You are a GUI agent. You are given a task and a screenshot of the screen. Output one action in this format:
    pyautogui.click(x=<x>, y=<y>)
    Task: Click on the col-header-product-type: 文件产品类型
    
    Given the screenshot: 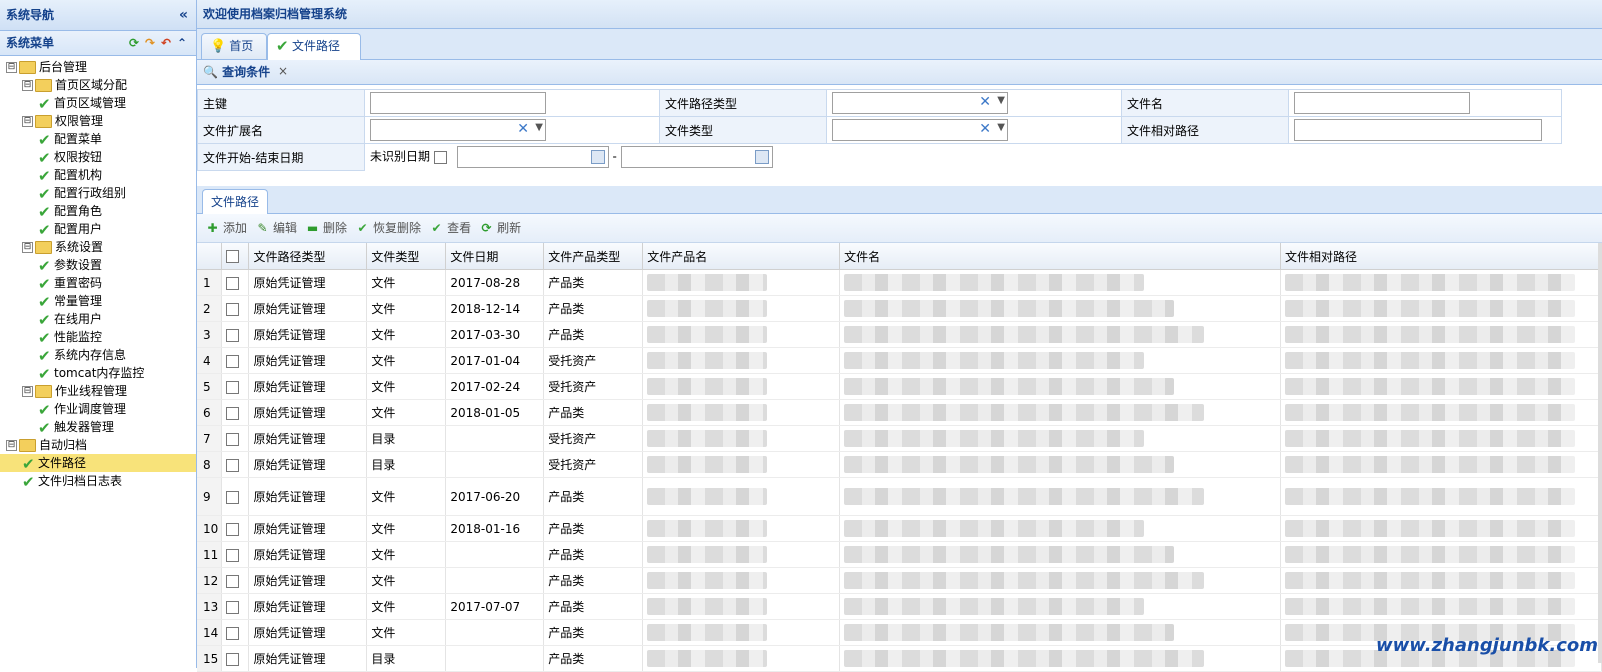 What is the action you would take?
    pyautogui.click(x=593, y=256)
    